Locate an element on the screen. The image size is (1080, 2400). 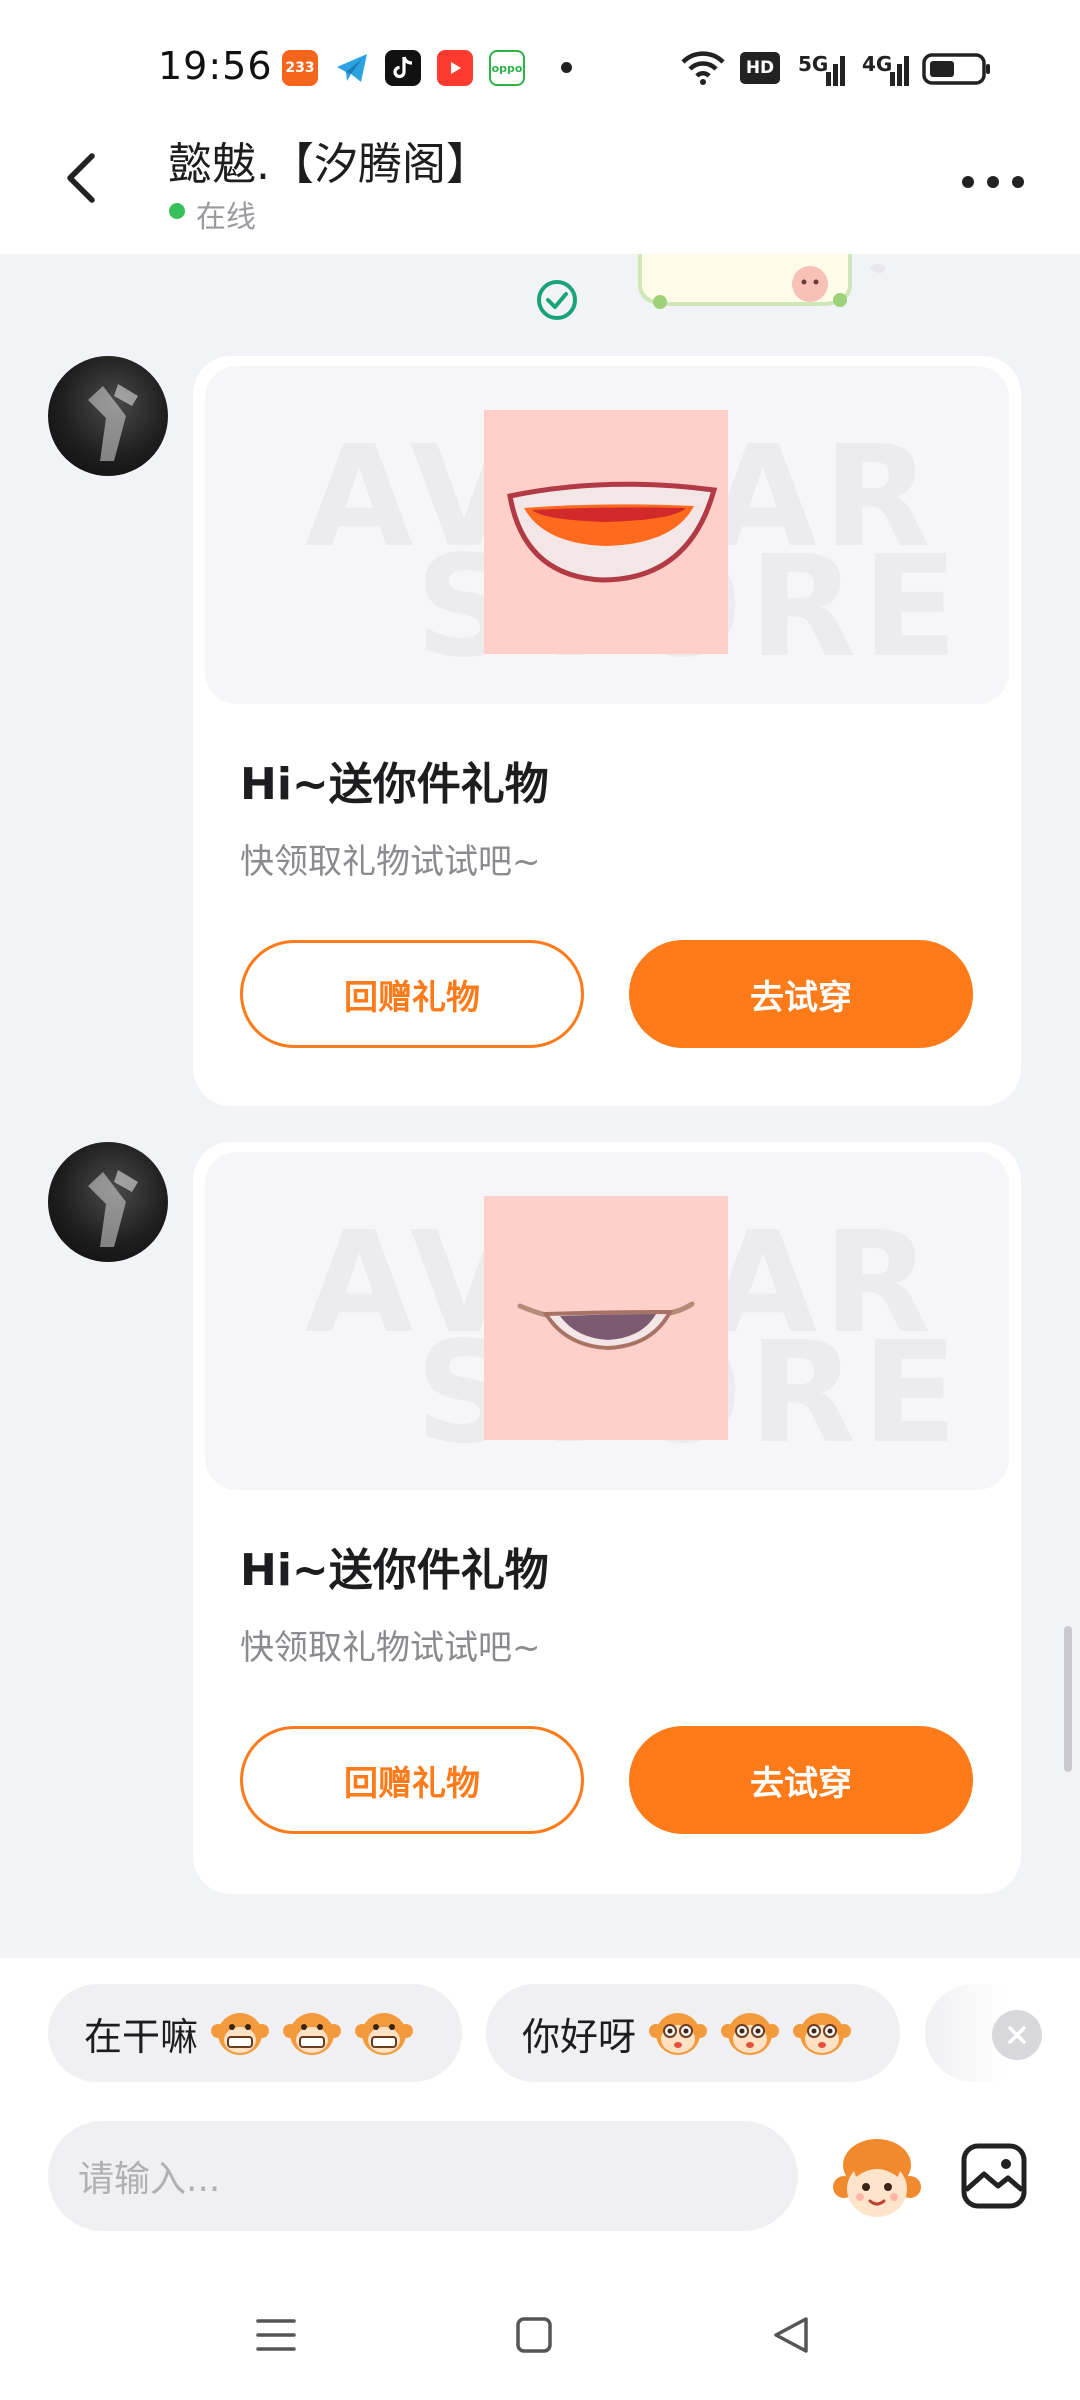
quick-reply-chip: 你好呀 is located at coordinates (693, 2033).